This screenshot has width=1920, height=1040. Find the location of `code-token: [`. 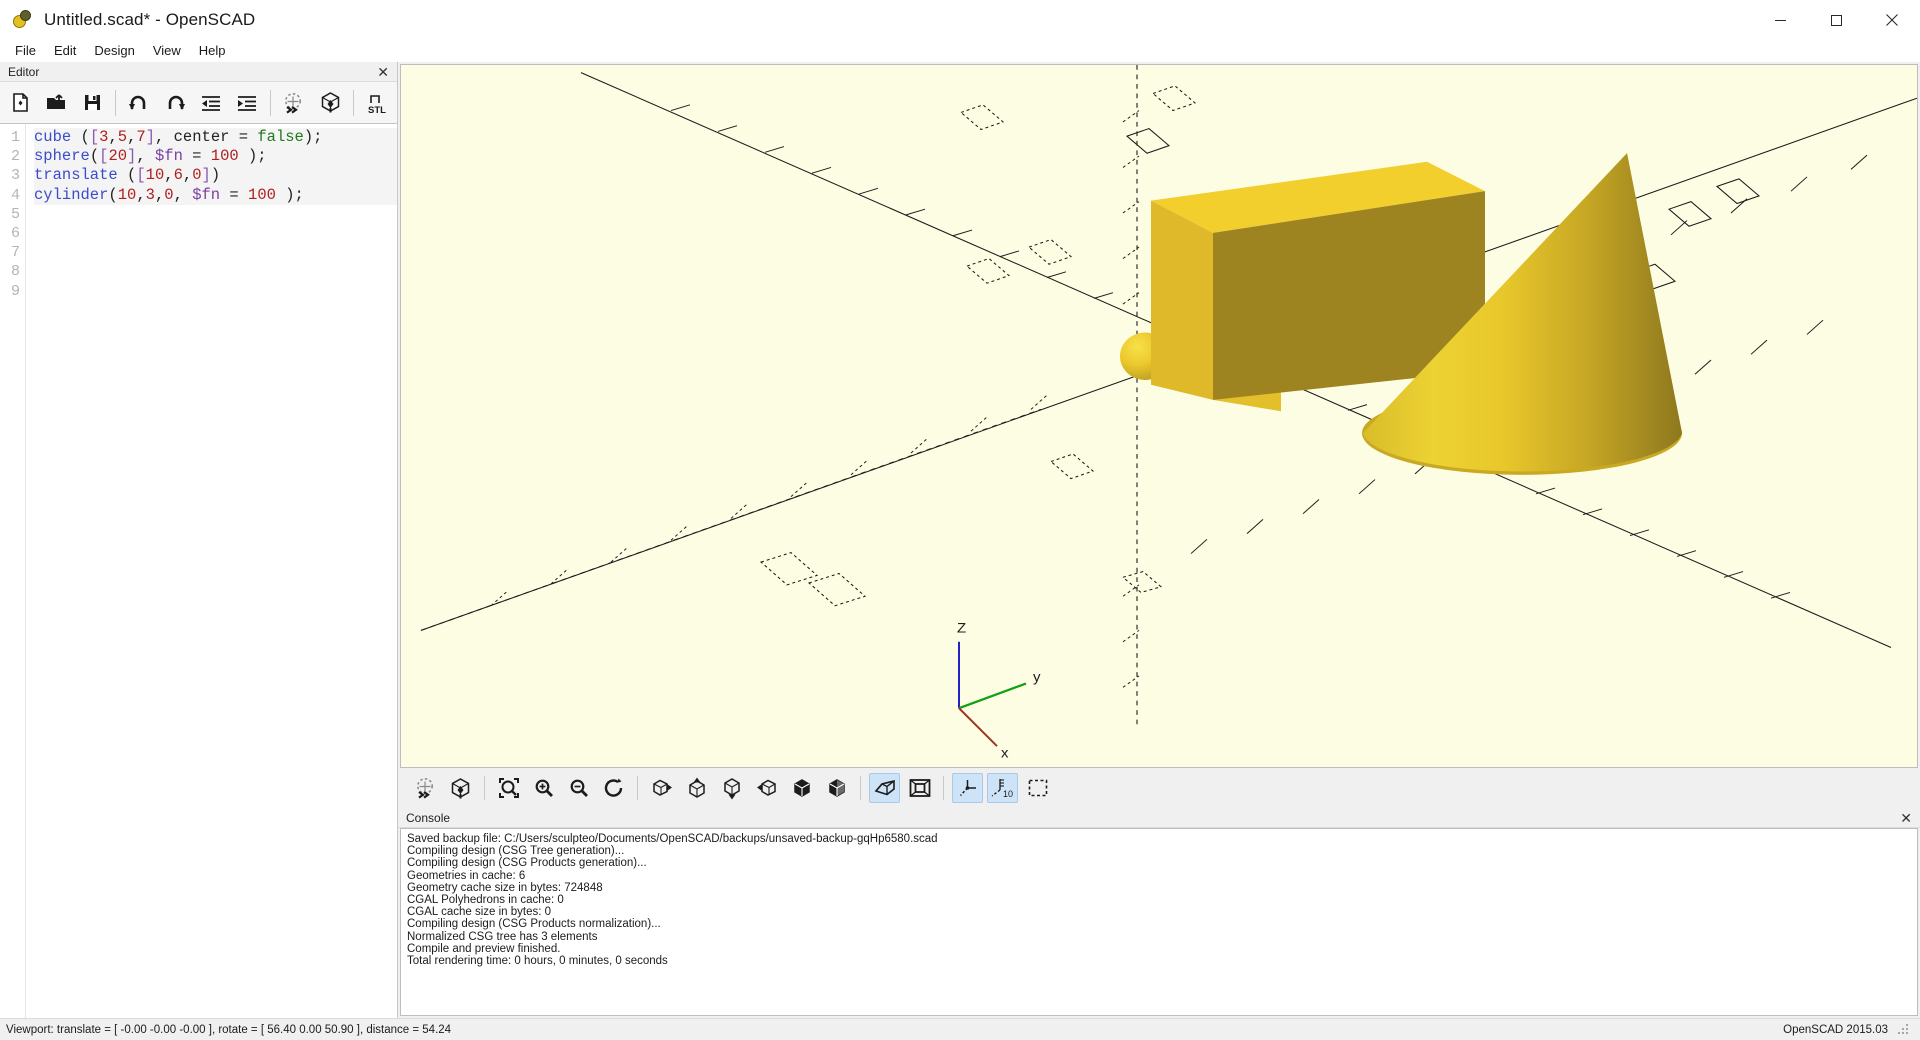

code-token: [ is located at coordinates (141, 175).